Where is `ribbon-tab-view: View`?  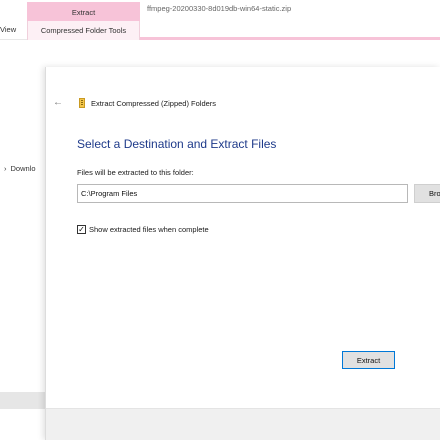 ribbon-tab-view: View is located at coordinates (8, 29).